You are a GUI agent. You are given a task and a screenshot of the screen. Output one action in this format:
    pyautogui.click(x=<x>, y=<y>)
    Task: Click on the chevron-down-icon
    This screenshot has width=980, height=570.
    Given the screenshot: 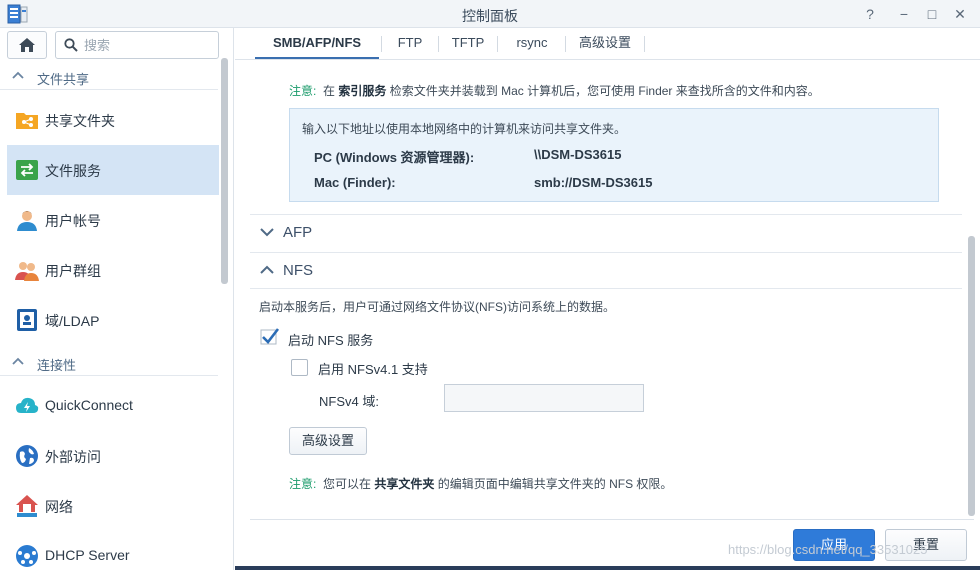 What is the action you would take?
    pyautogui.click(x=267, y=232)
    